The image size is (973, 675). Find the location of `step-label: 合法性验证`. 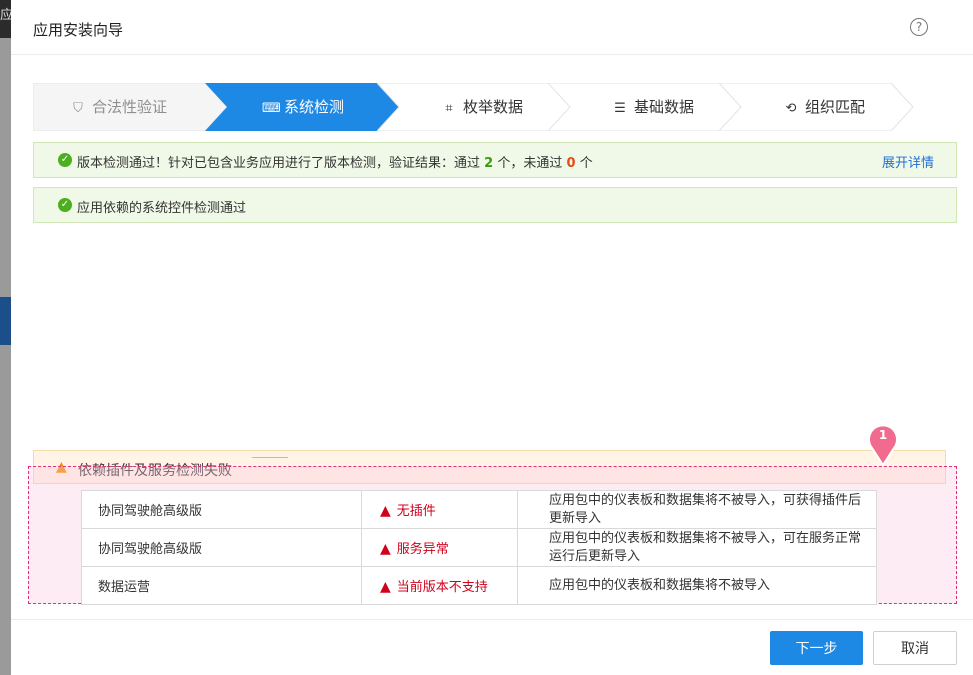

step-label: 合法性验证 is located at coordinates (130, 107).